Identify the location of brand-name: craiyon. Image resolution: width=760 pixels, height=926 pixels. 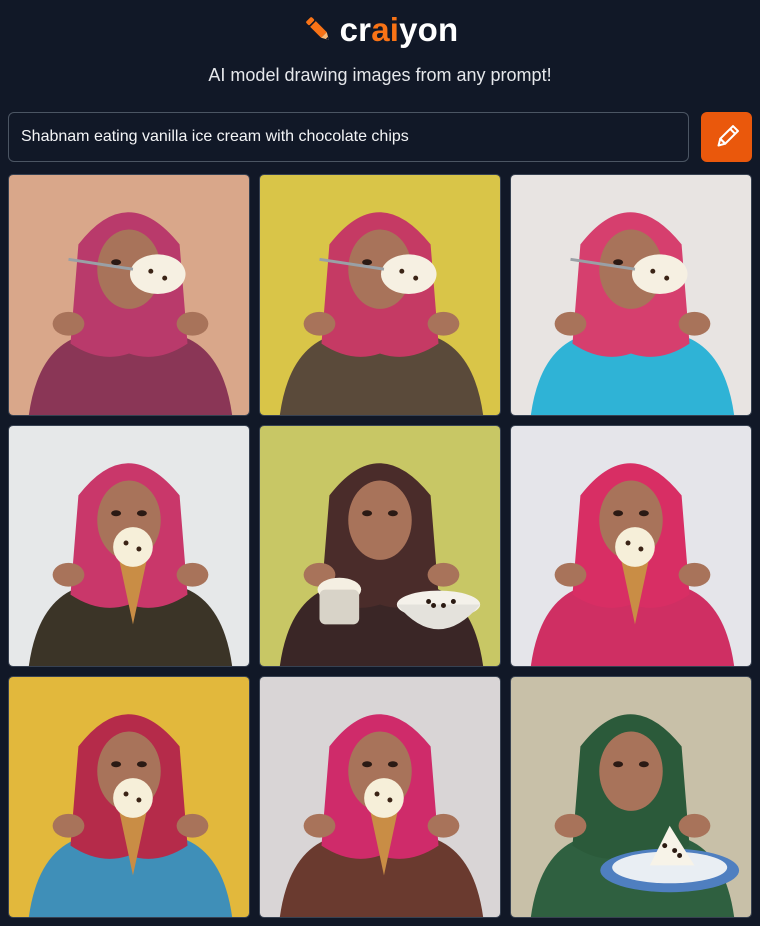
(399, 29).